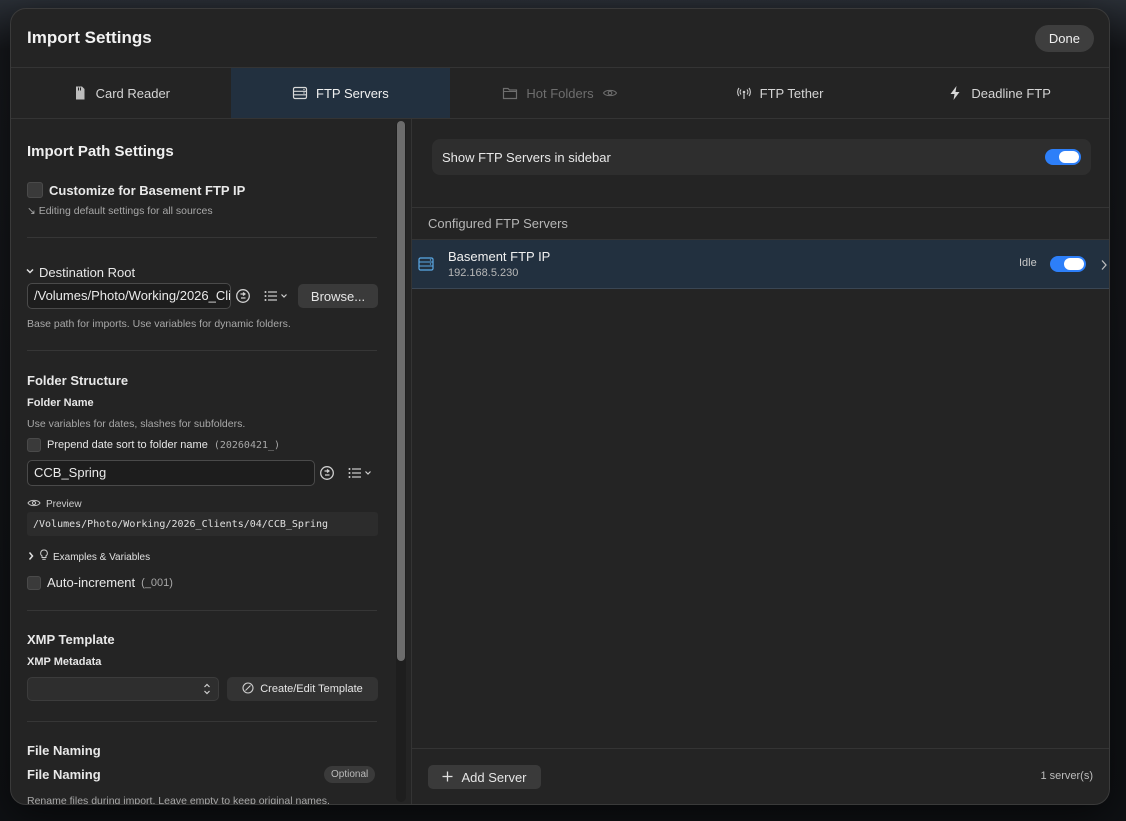 Image resolution: width=1126 pixels, height=821 pixels. I want to click on xmp-template-select, so click(123, 689).